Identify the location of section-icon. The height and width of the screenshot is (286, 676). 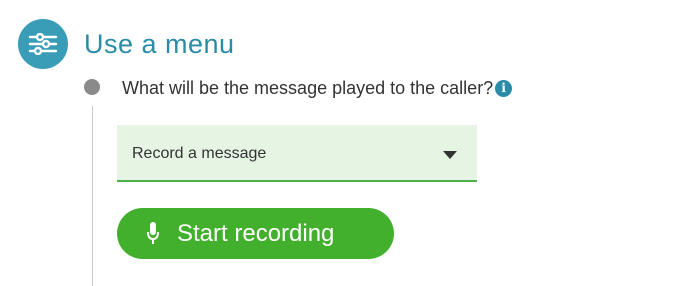
(43, 44).